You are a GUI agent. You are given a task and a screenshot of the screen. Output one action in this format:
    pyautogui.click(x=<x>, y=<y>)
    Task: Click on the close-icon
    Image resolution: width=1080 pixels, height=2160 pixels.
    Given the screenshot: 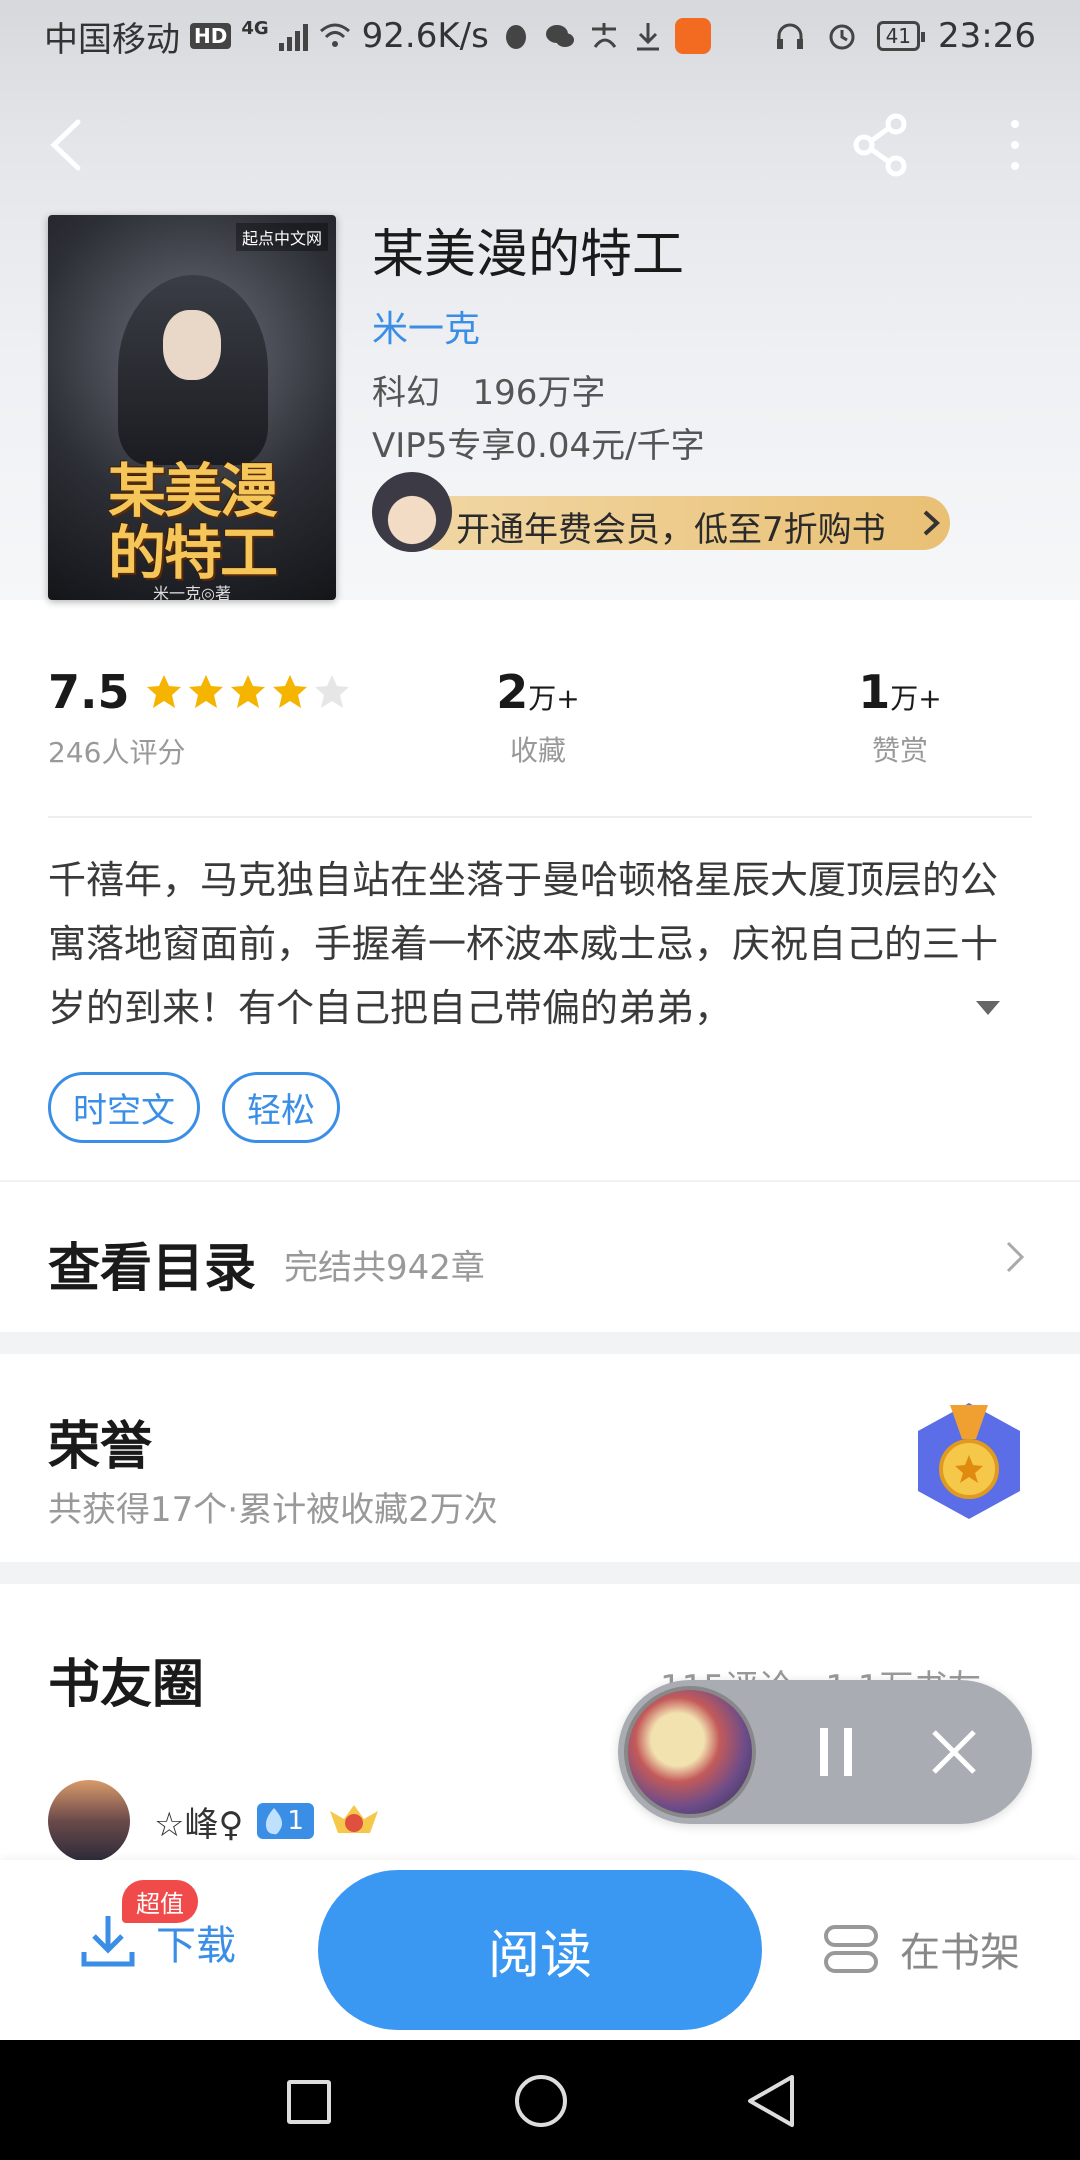 What is the action you would take?
    pyautogui.click(x=954, y=1752)
    